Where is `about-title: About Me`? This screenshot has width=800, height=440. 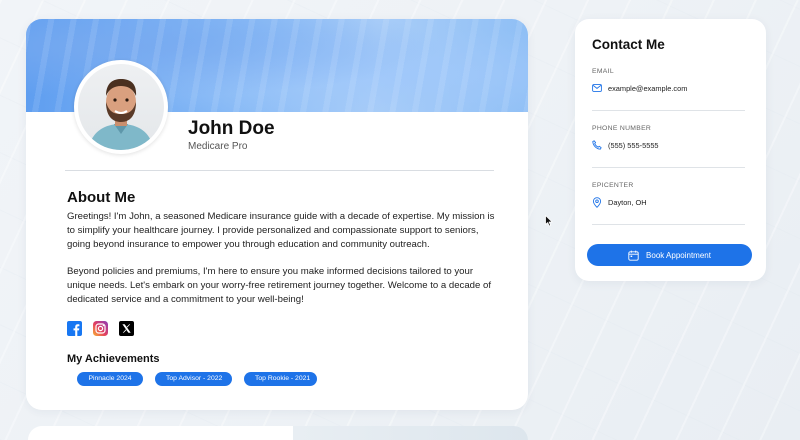
about-title: About Me is located at coordinates (101, 197).